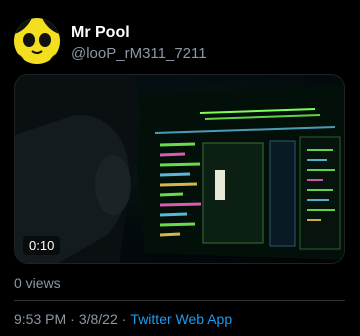 The width and height of the screenshot is (360, 336). What do you see at coordinates (139, 53) in the screenshot?
I see `author-handle: @looP_rM311_7211` at bounding box center [139, 53].